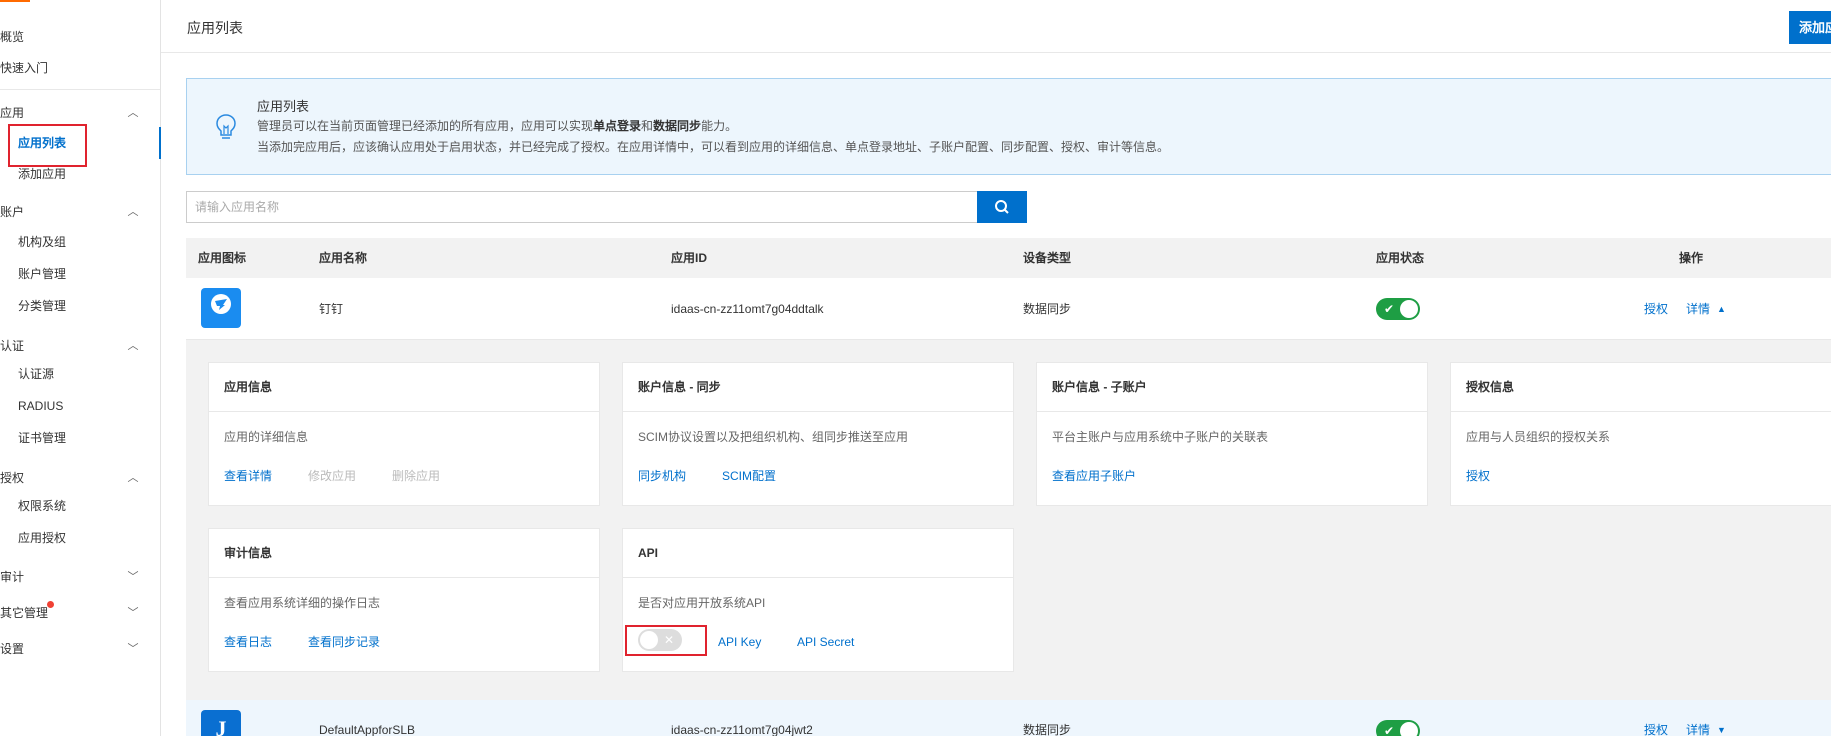  Describe the element at coordinates (367, 729) in the screenshot. I see `app-name: DefaultAppforSLB` at that location.